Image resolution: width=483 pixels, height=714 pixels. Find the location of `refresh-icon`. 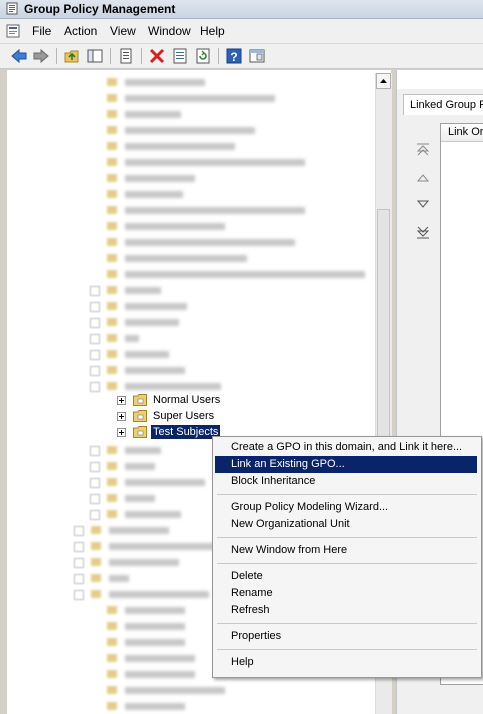

refresh-icon is located at coordinates (203, 56).